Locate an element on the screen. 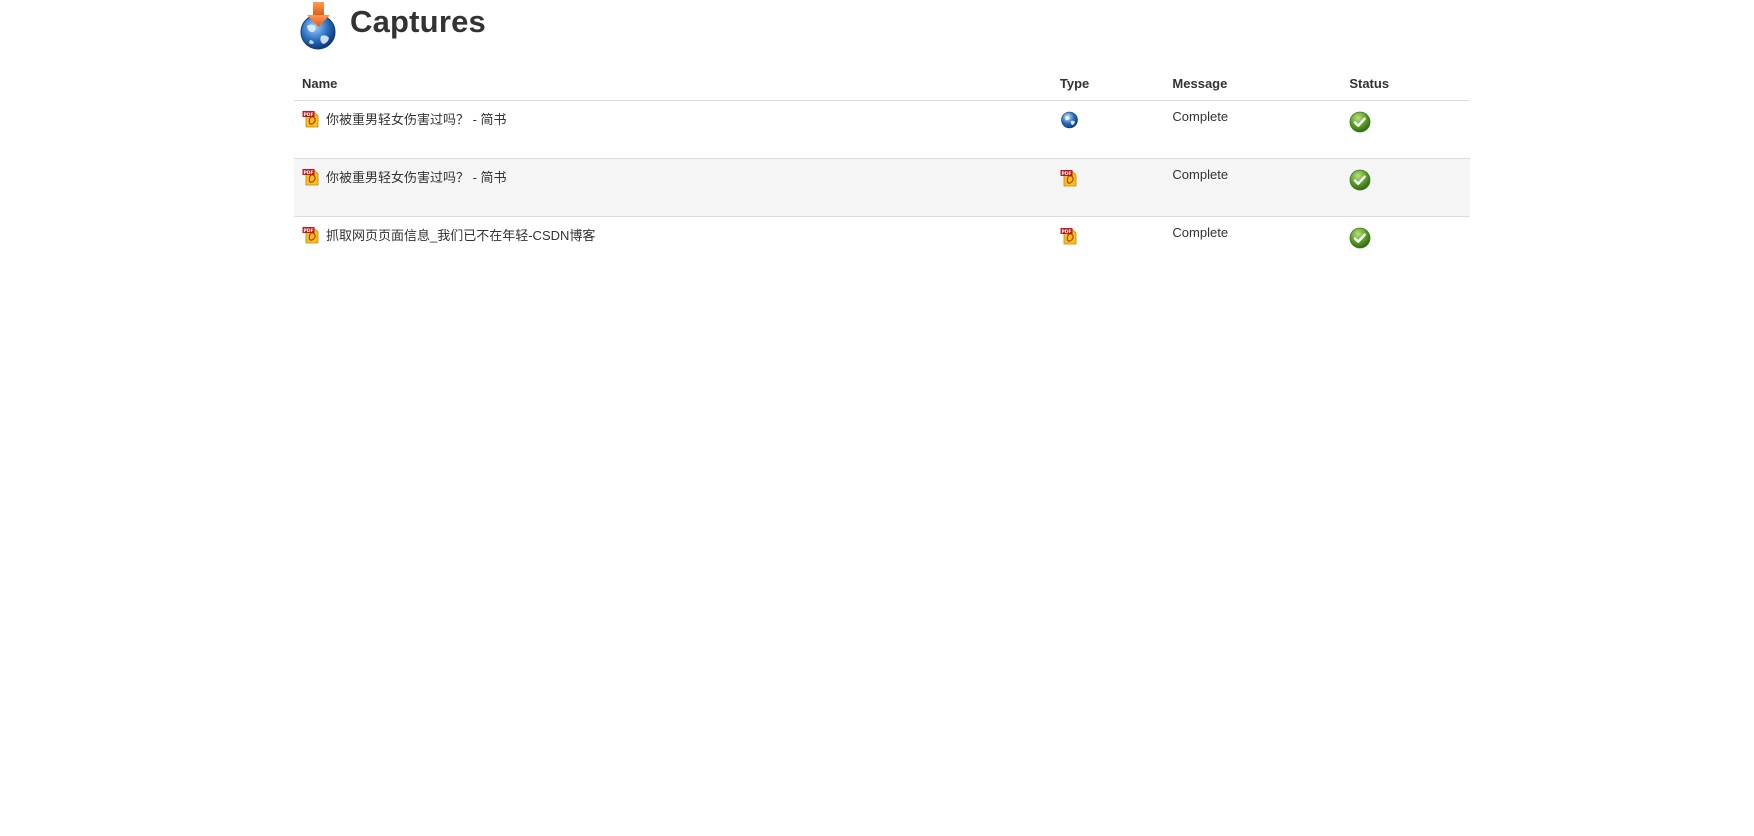 Image resolution: width=1754 pixels, height=836 pixels. table-row: PDF 你被重男轻女伤害过吗？ - 简书 Complete is located at coordinates (882, 129).